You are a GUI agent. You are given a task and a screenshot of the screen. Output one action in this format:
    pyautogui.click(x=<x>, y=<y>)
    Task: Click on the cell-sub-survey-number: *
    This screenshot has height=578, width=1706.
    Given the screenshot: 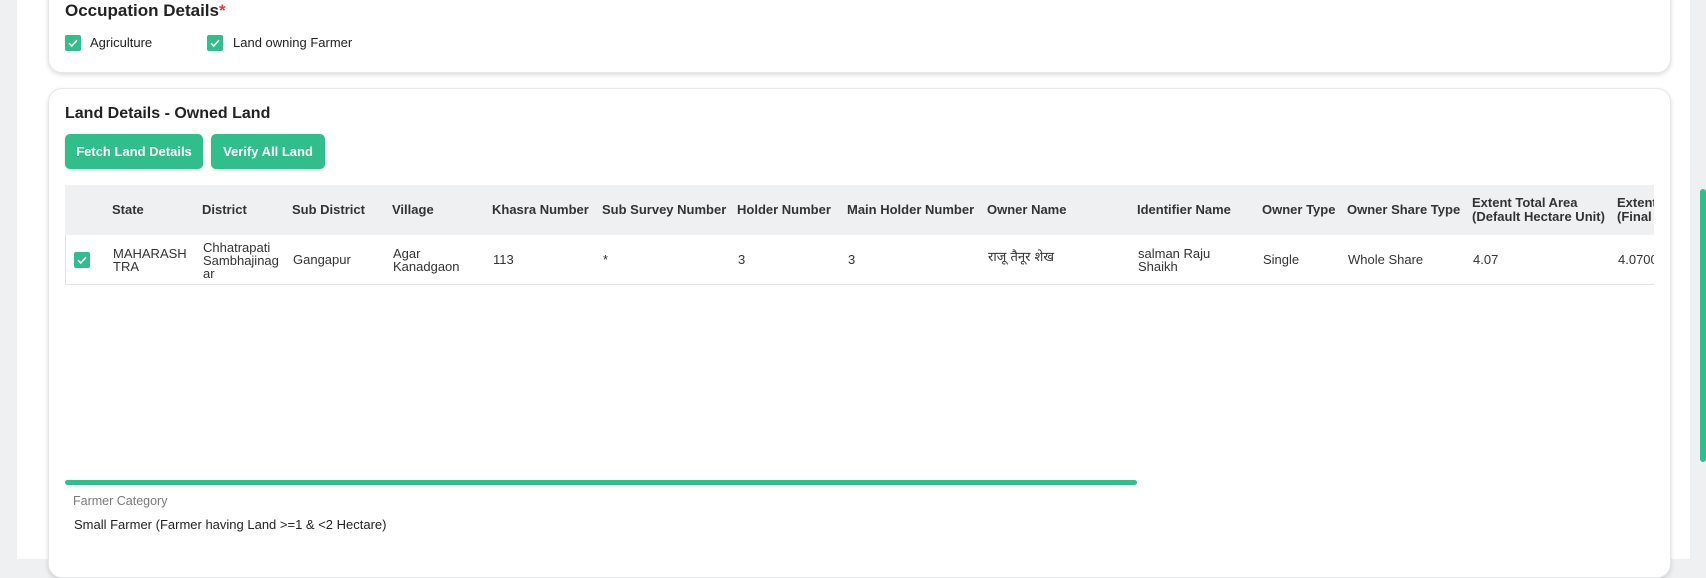 What is the action you would take?
    pyautogui.click(x=606, y=259)
    